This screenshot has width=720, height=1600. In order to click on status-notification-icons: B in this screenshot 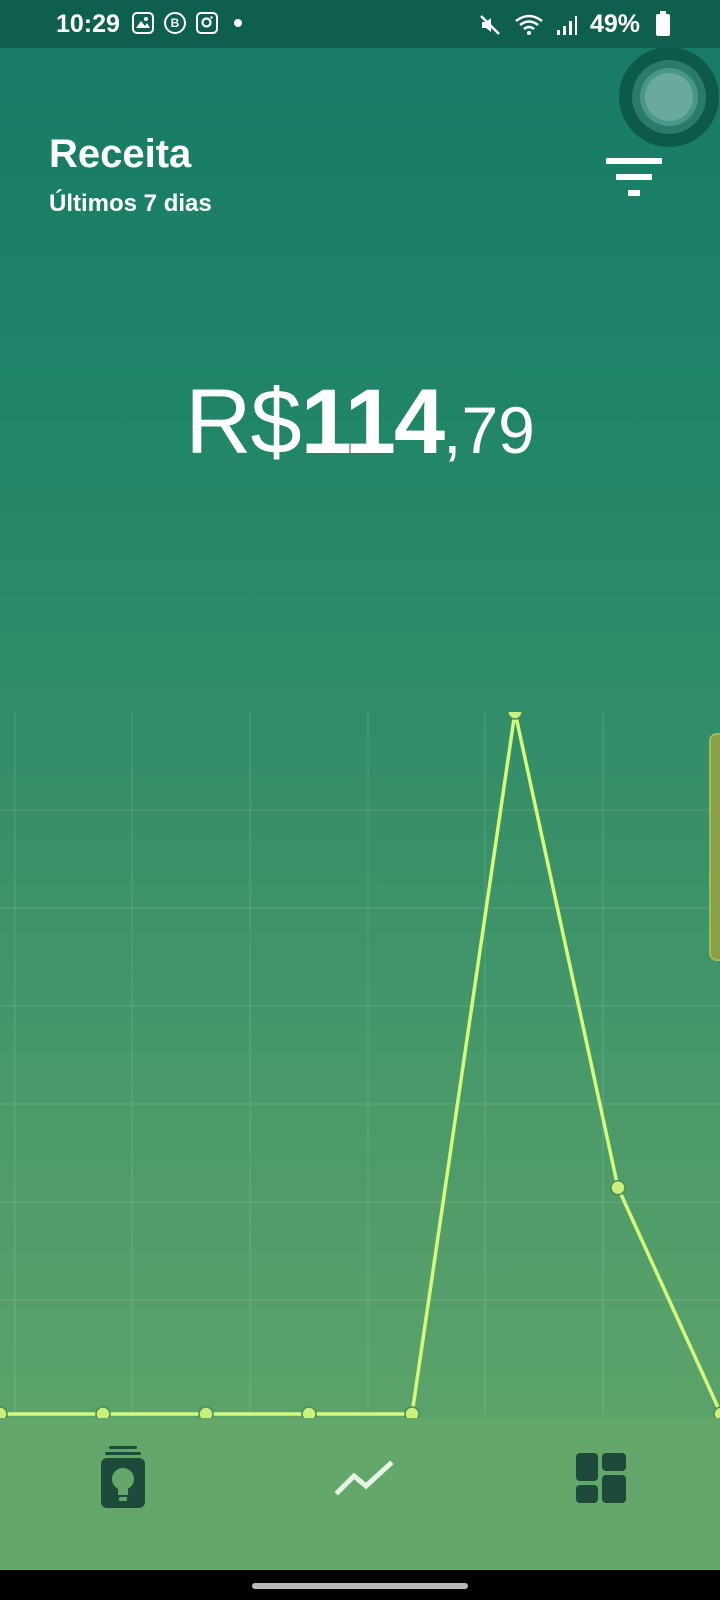, I will do `click(187, 23)`.